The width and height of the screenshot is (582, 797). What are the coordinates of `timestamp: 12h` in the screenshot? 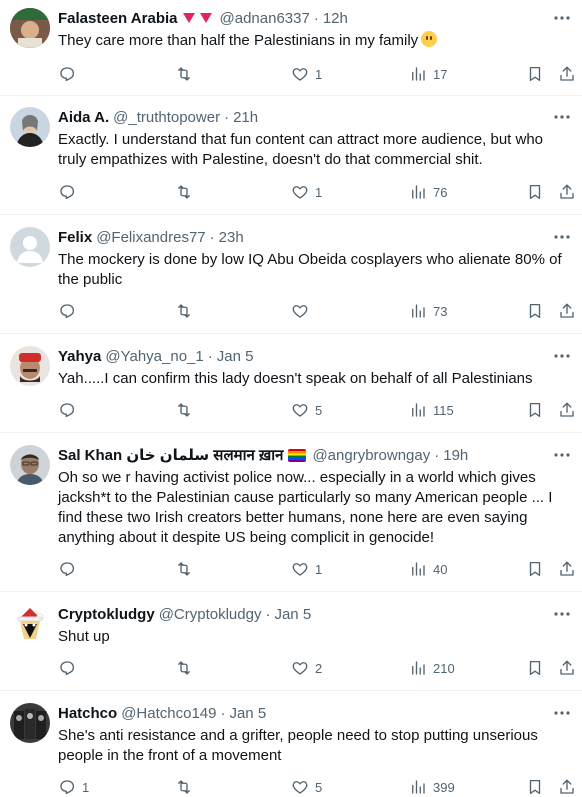 It's located at (335, 18).